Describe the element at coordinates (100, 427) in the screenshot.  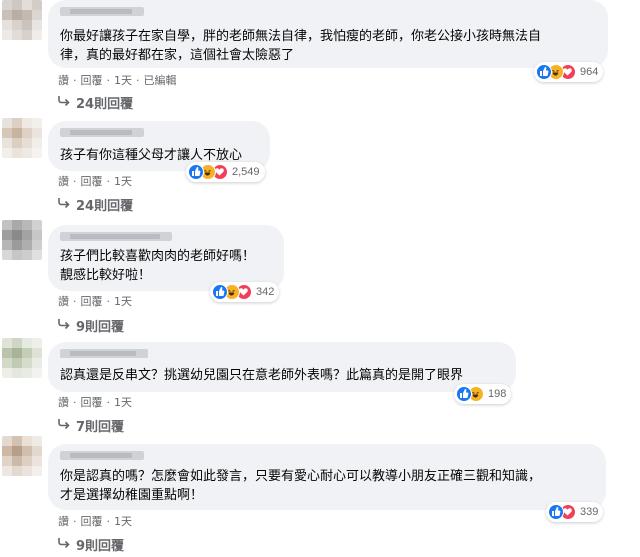
I see `replies-count: 7則回覆` at that location.